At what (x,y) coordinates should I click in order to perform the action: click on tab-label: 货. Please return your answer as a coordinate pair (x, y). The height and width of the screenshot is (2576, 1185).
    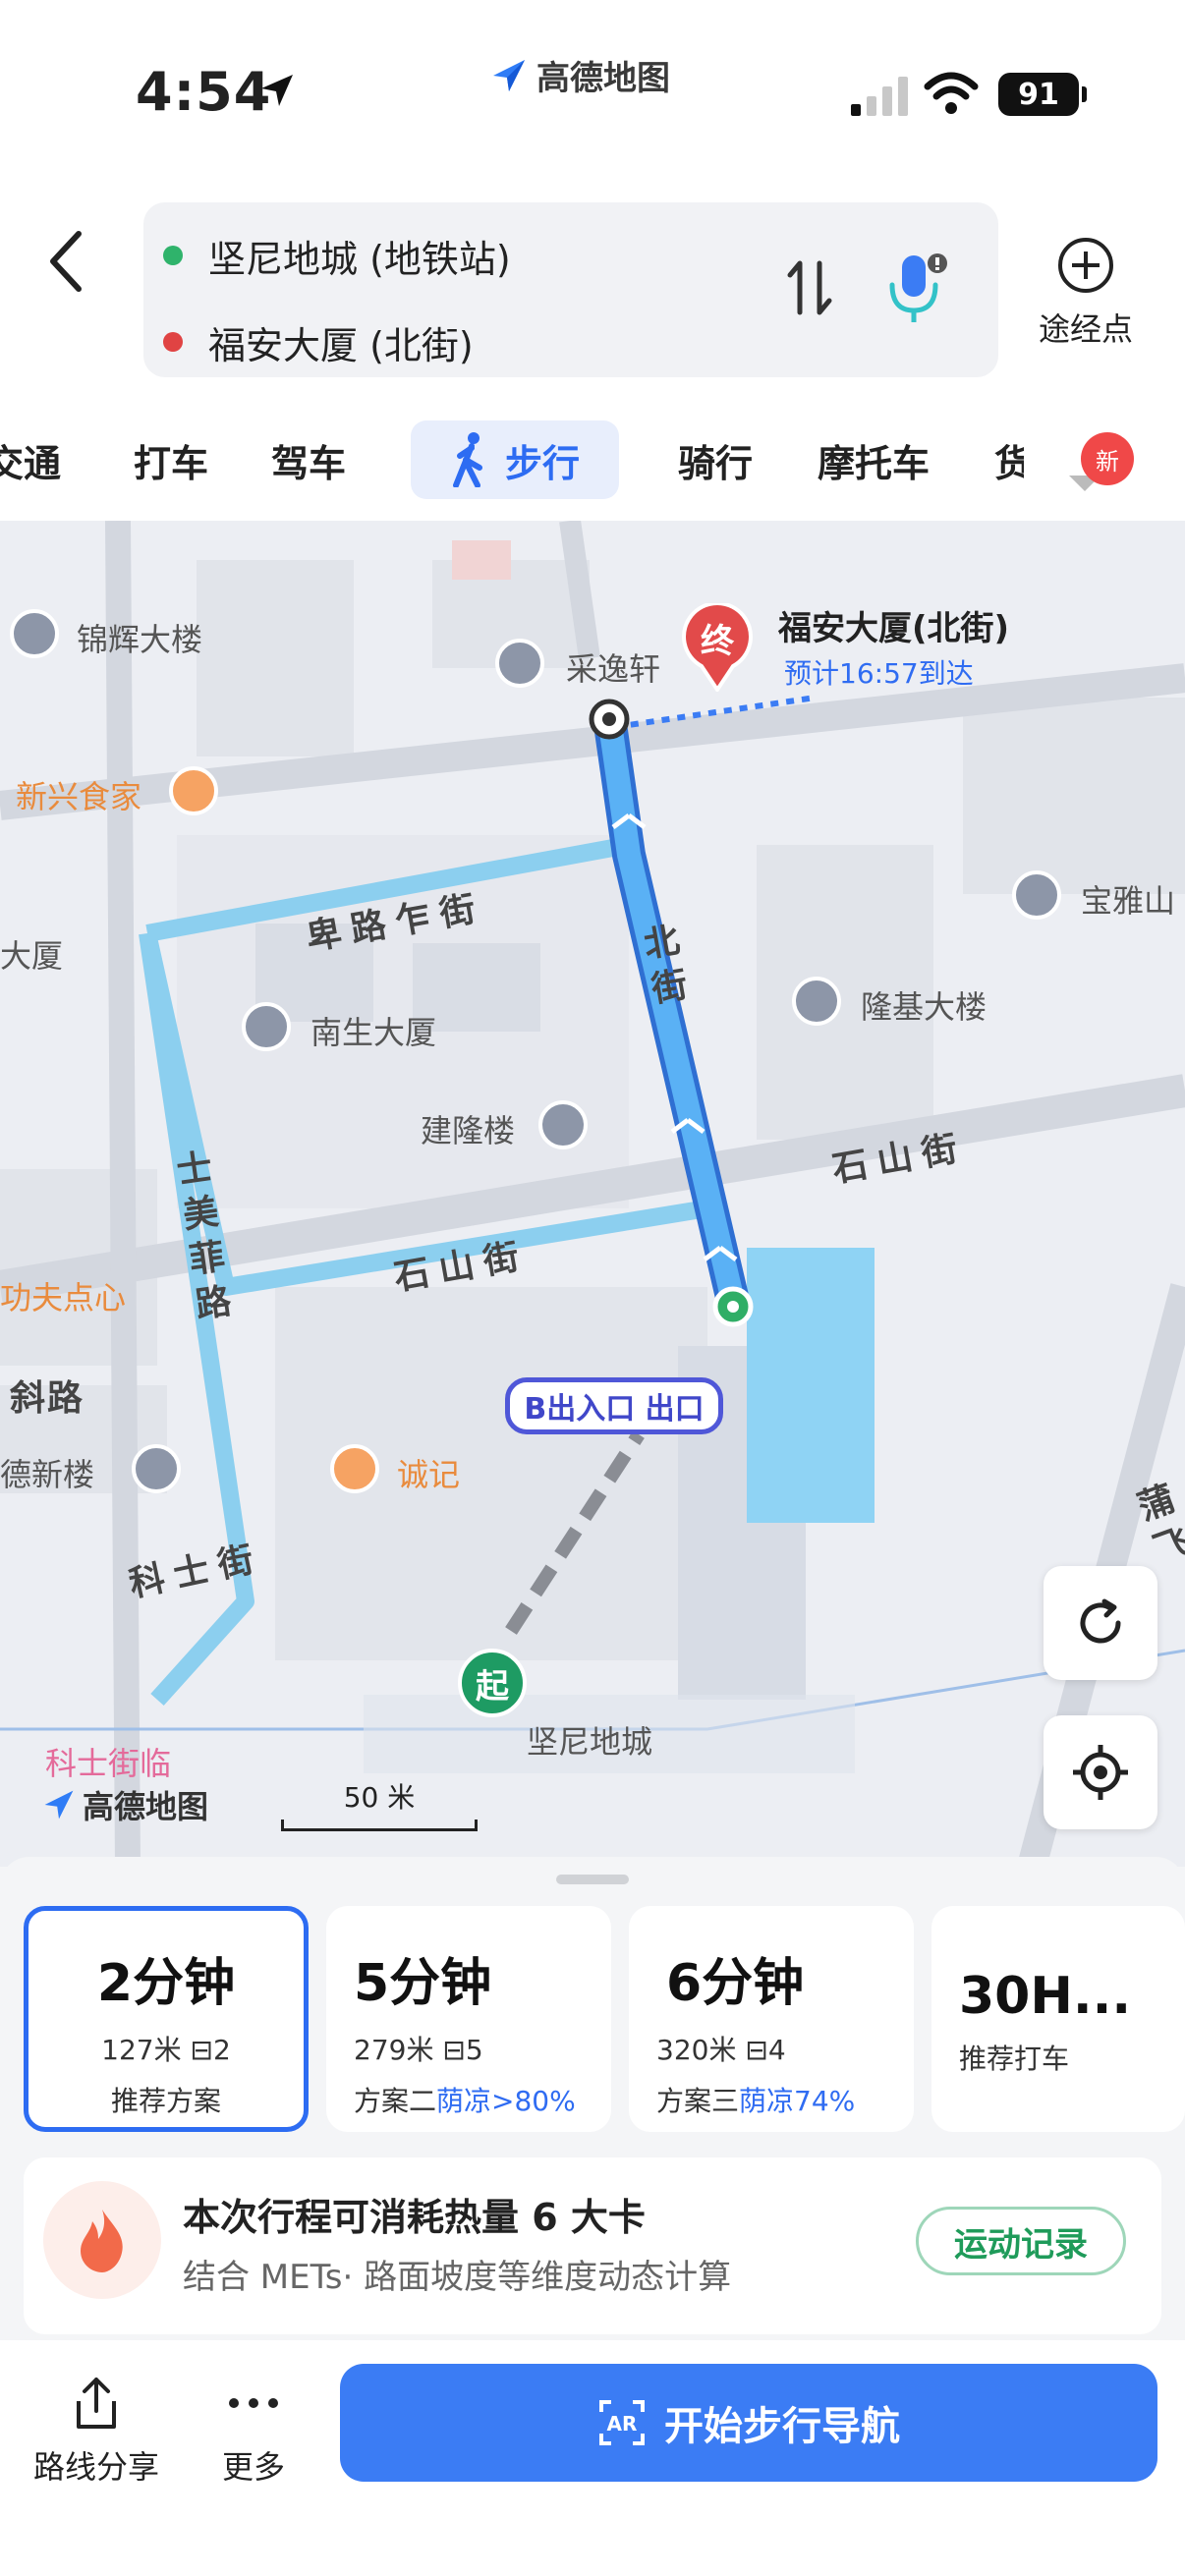
    Looking at the image, I should click on (1009, 463).